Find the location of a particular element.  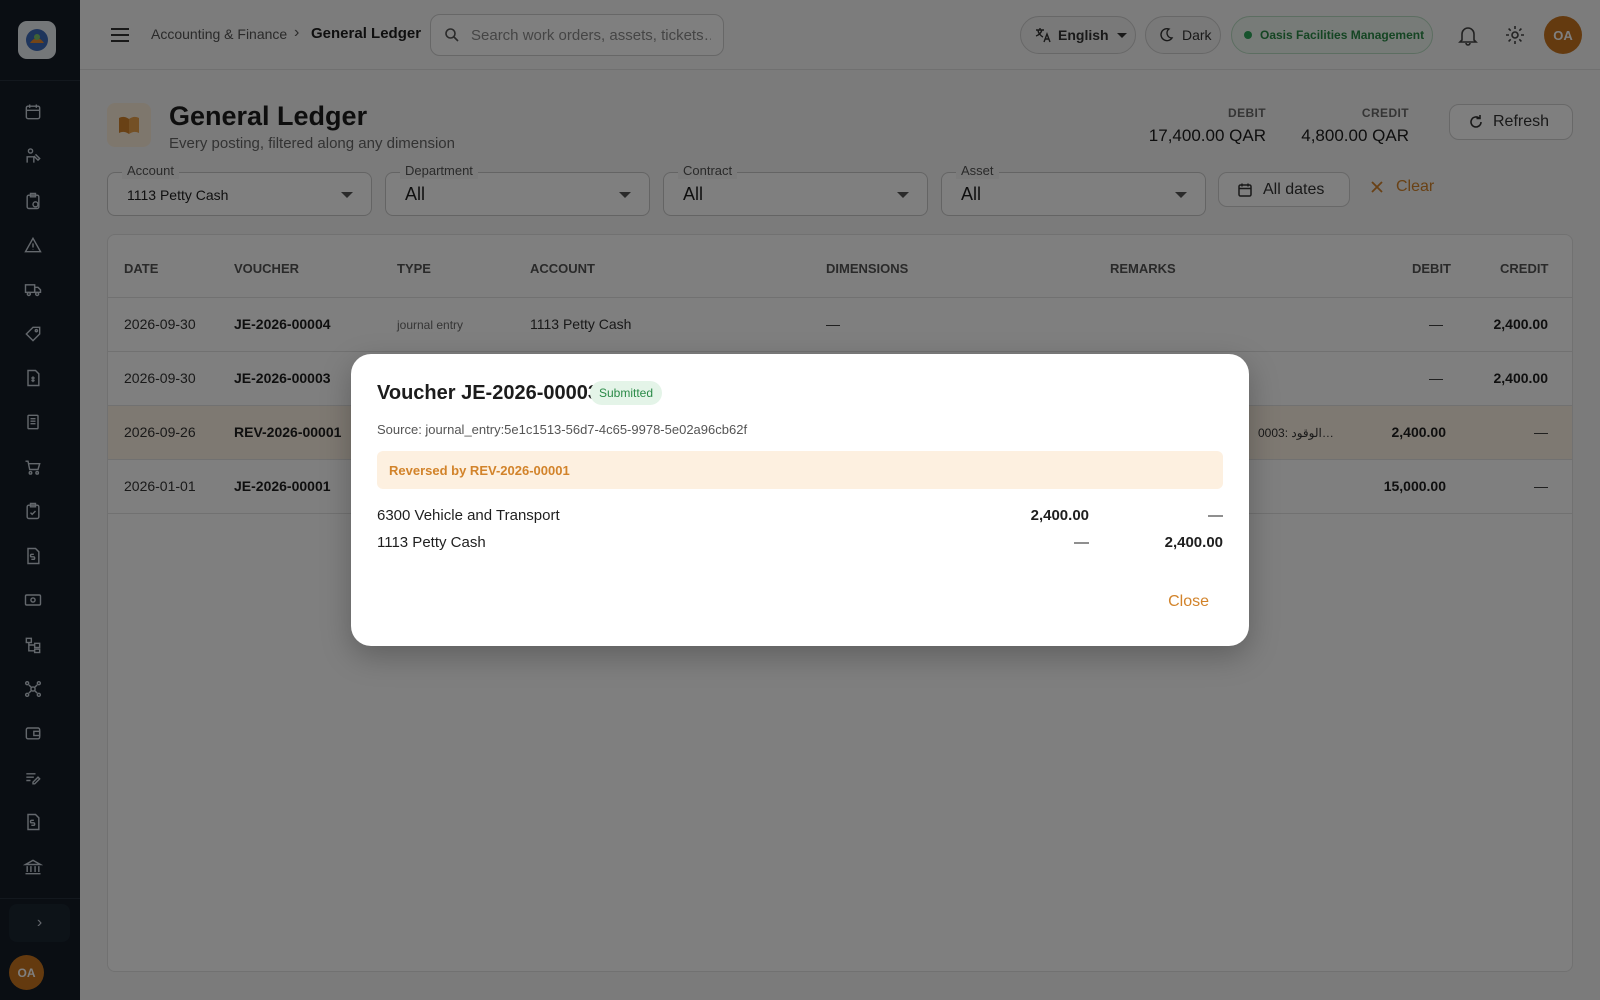

voucher-line: 6300 Vehicle and Transport 2,400.00 — is located at coordinates (800, 518).